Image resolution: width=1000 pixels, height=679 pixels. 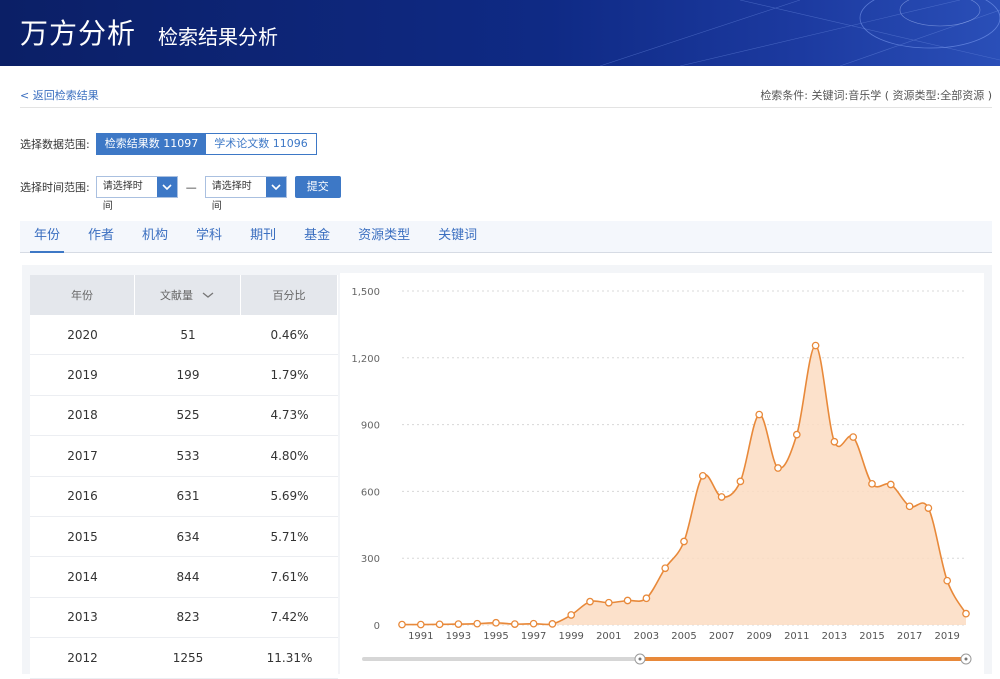 I want to click on back-link: < 返回检索结果, so click(x=59, y=95).